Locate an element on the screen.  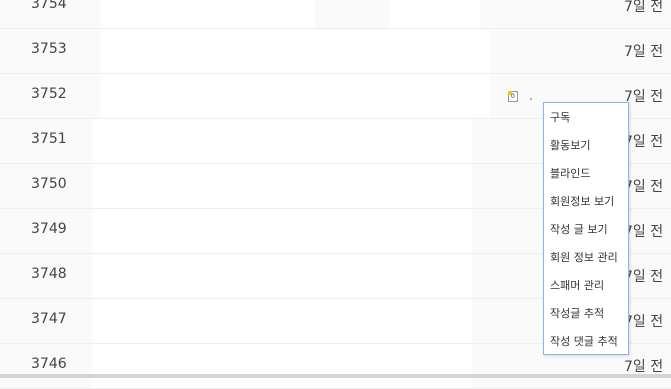
post-number: 3748 is located at coordinates (49, 274).